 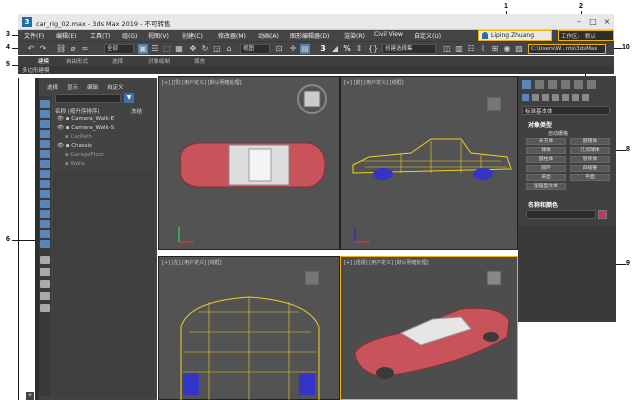 What do you see at coordinates (526, 84) in the screenshot?
I see `create-tab-icon` at bounding box center [526, 84].